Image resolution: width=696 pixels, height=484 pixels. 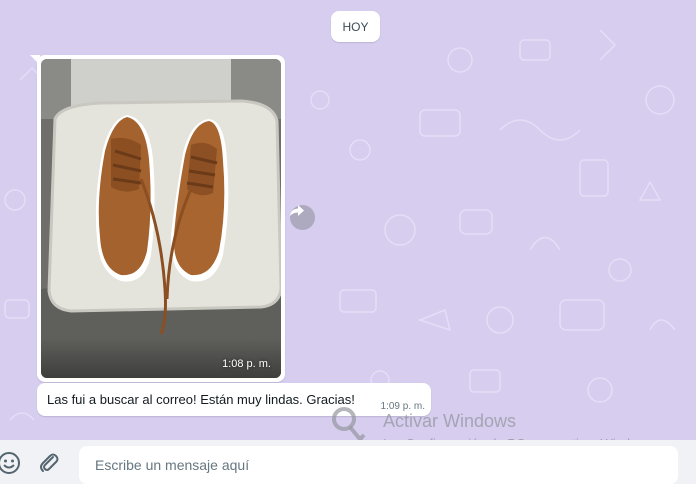 I want to click on image-message-time: 1:08 p. m., so click(x=246, y=364).